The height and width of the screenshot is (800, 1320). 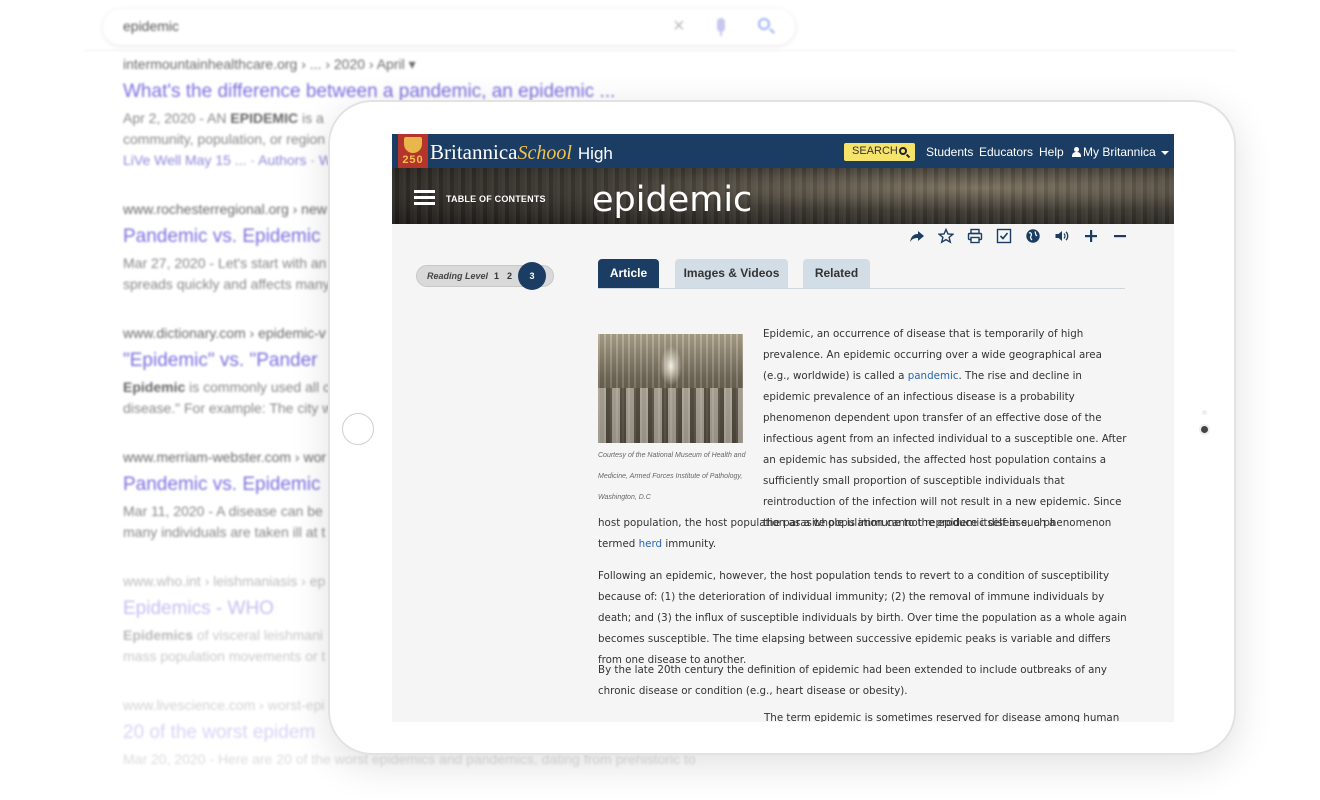 I want to click on clear-icon: ×, so click(x=679, y=26).